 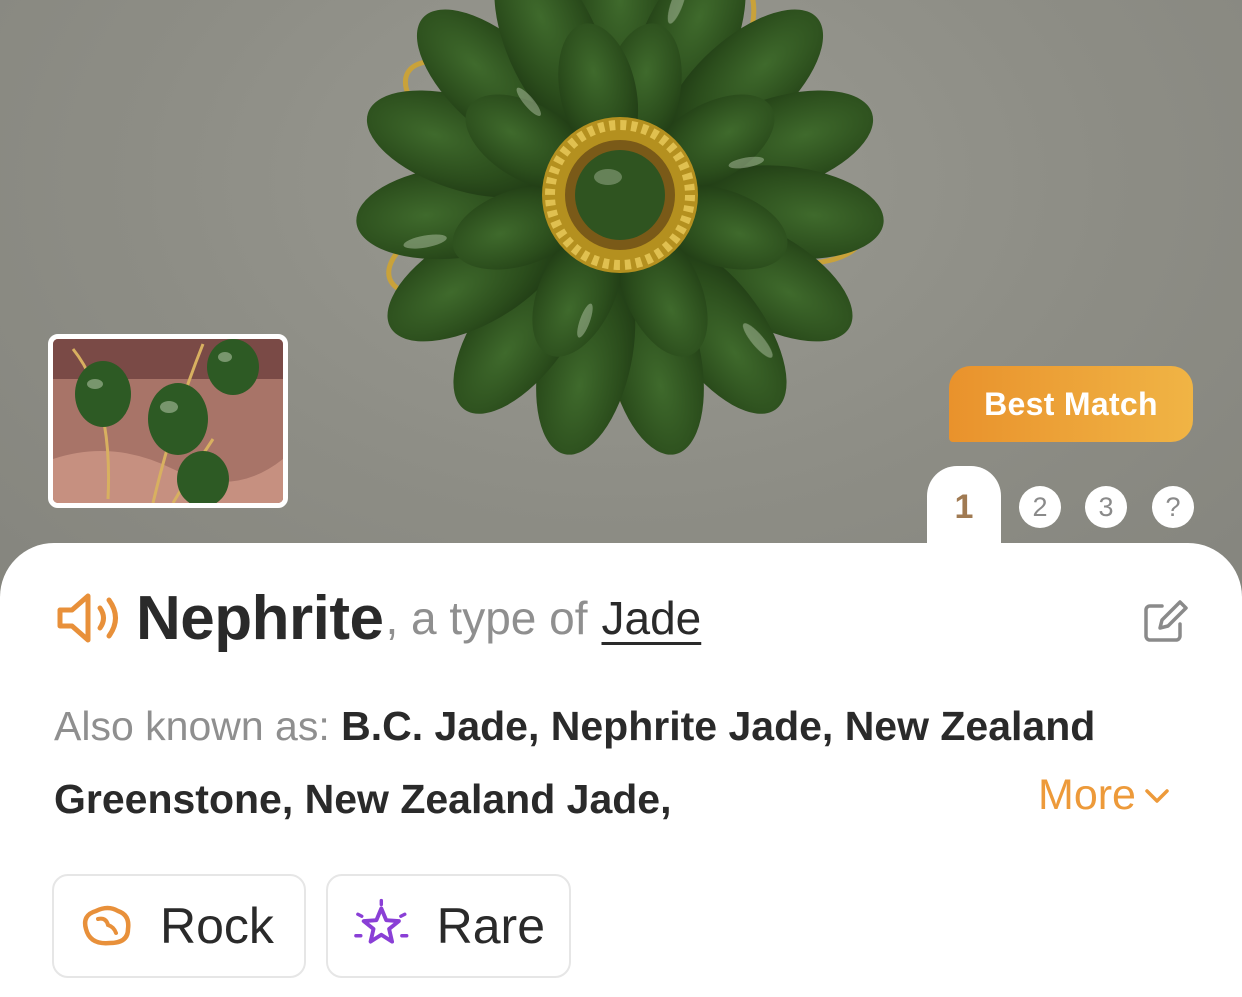 I want to click on tag-rock-label: Rock, so click(x=217, y=926).